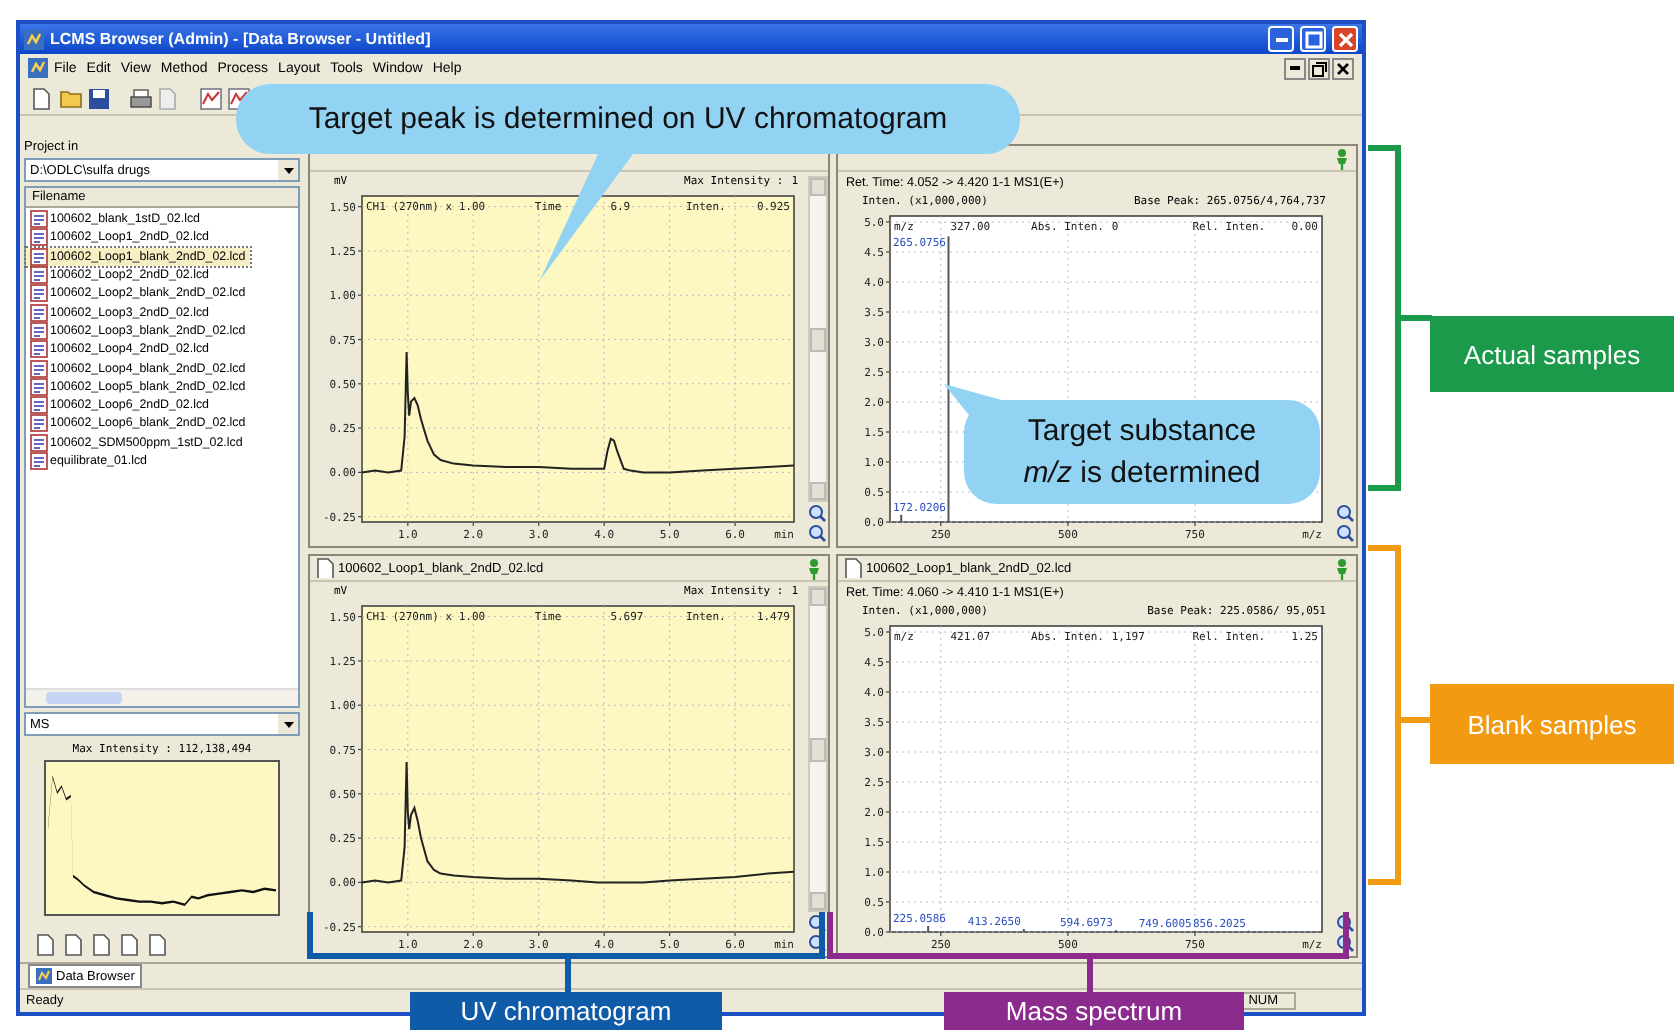 This screenshot has height=1030, width=1674. I want to click on horizontal-scrollbar, so click(162, 697).